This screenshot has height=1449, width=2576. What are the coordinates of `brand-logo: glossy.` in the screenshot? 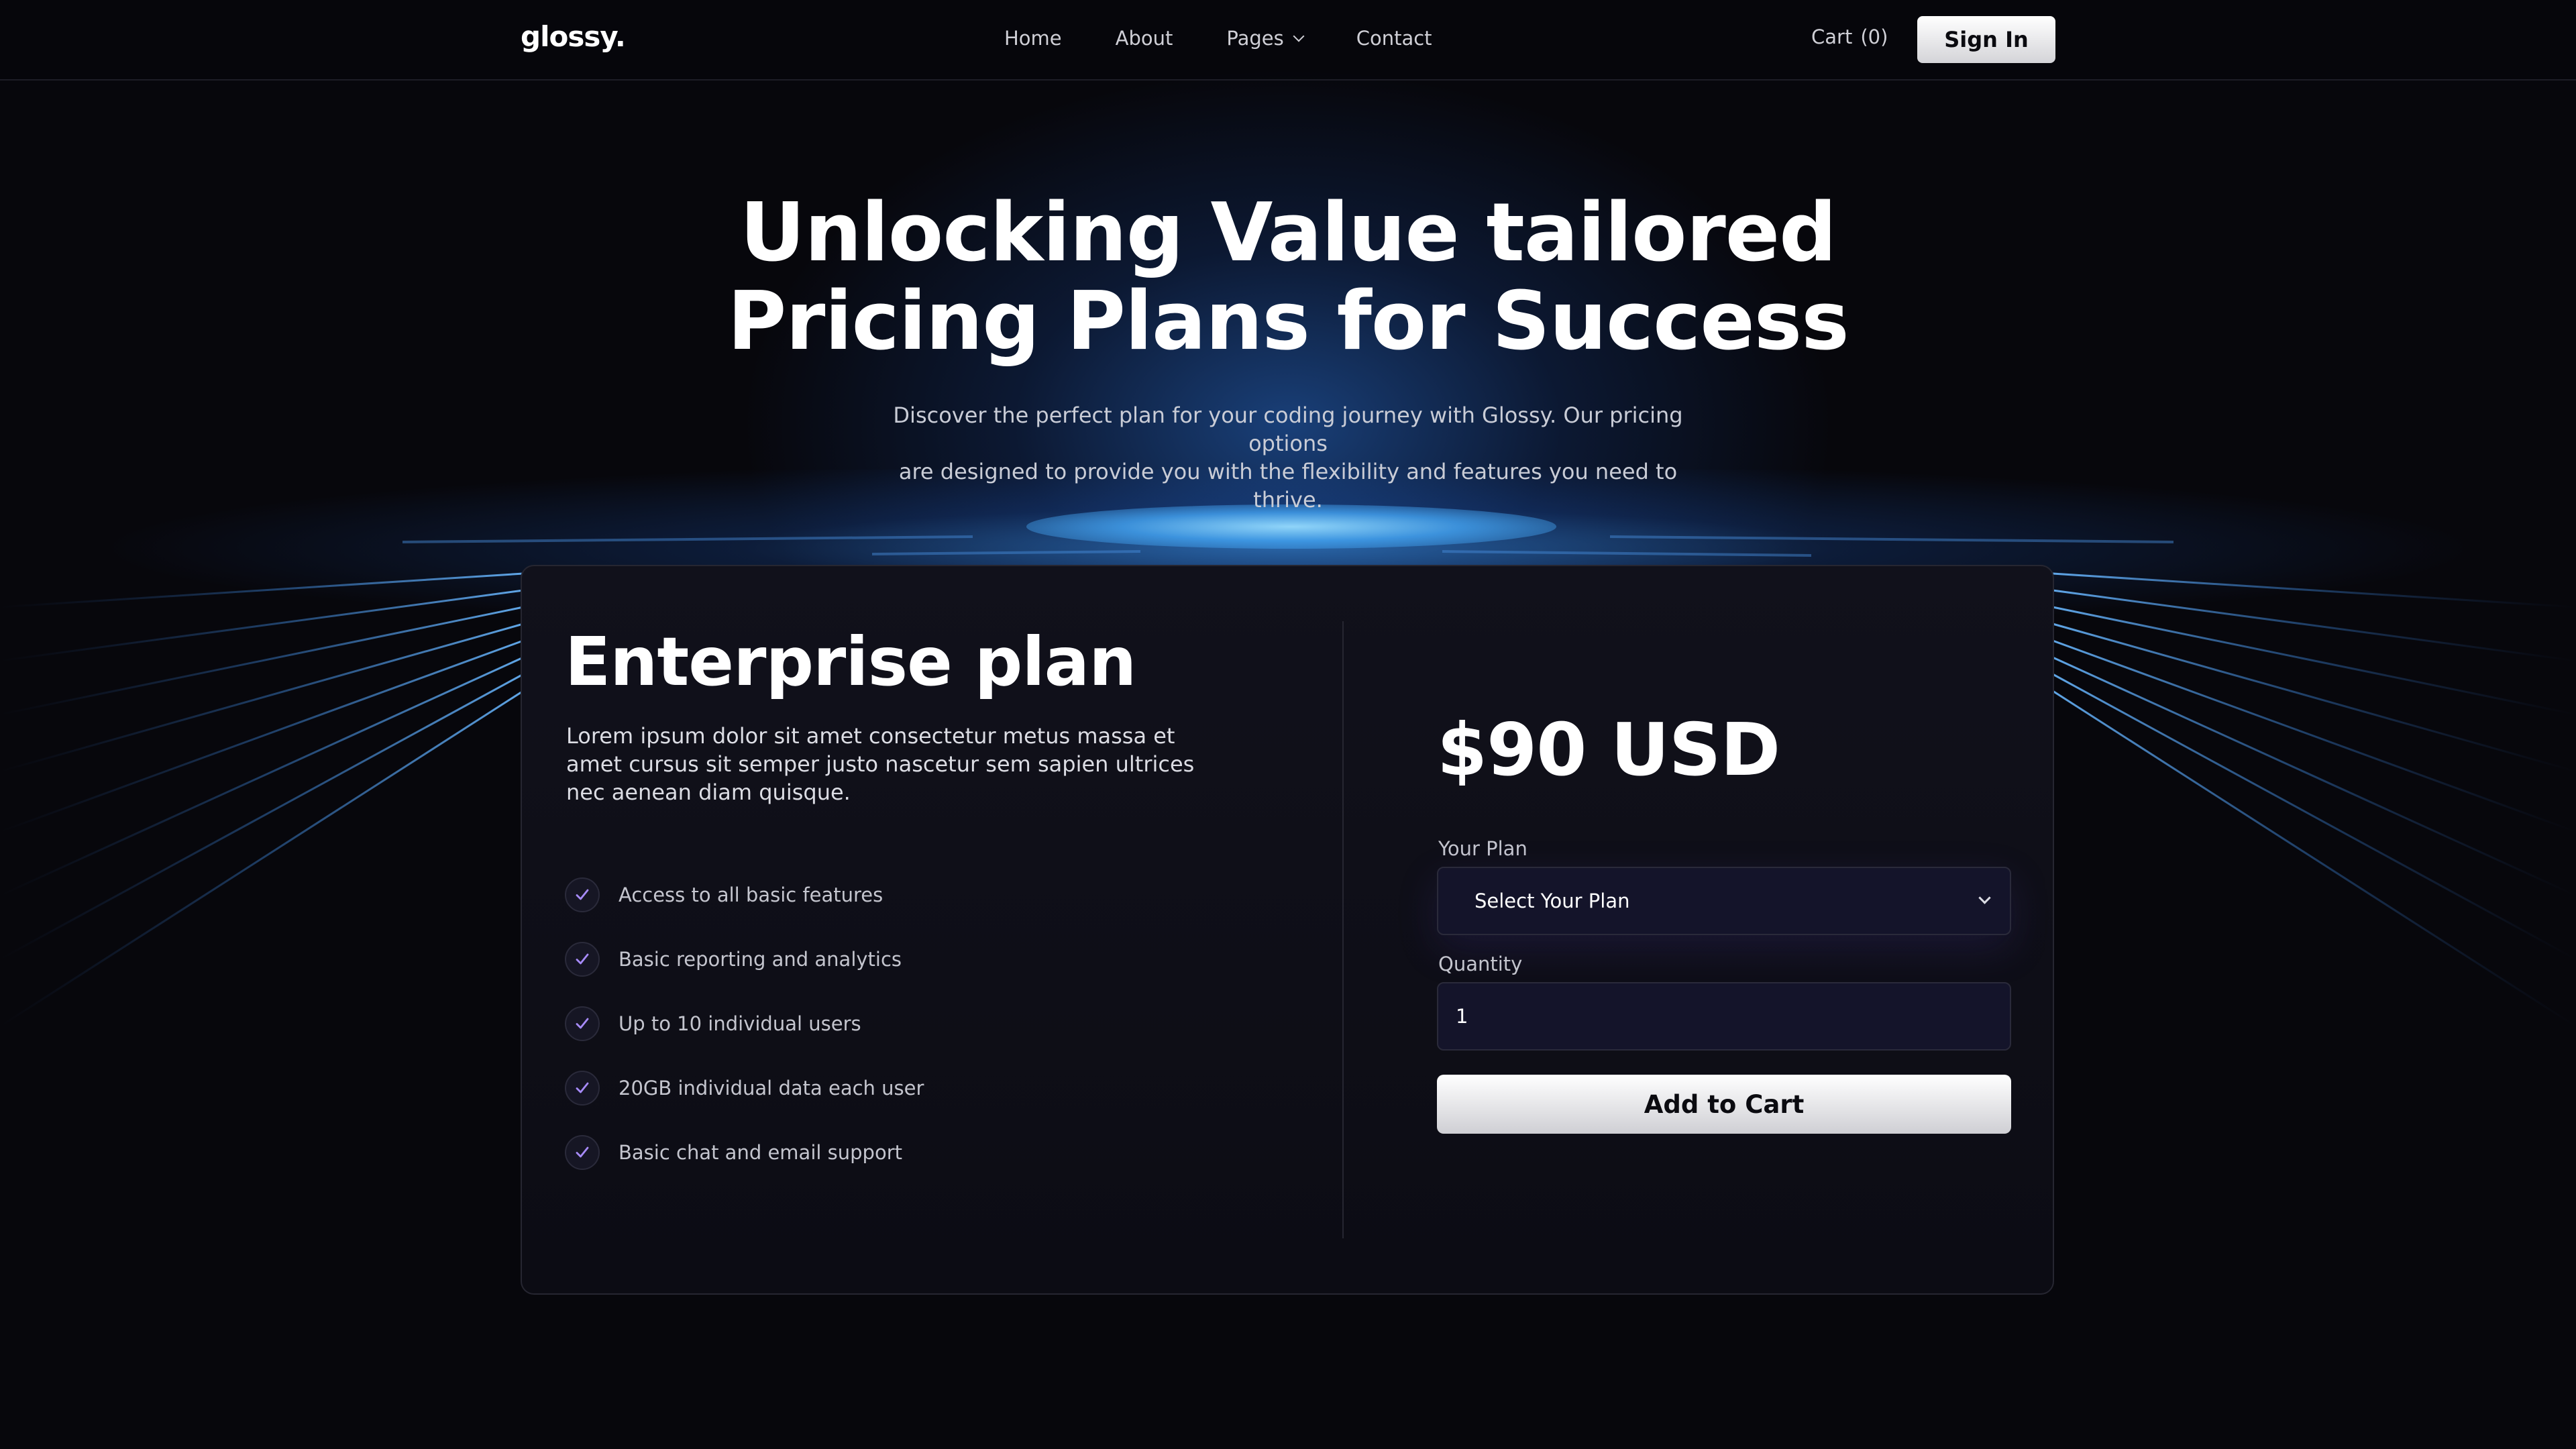 It's located at (573, 36).